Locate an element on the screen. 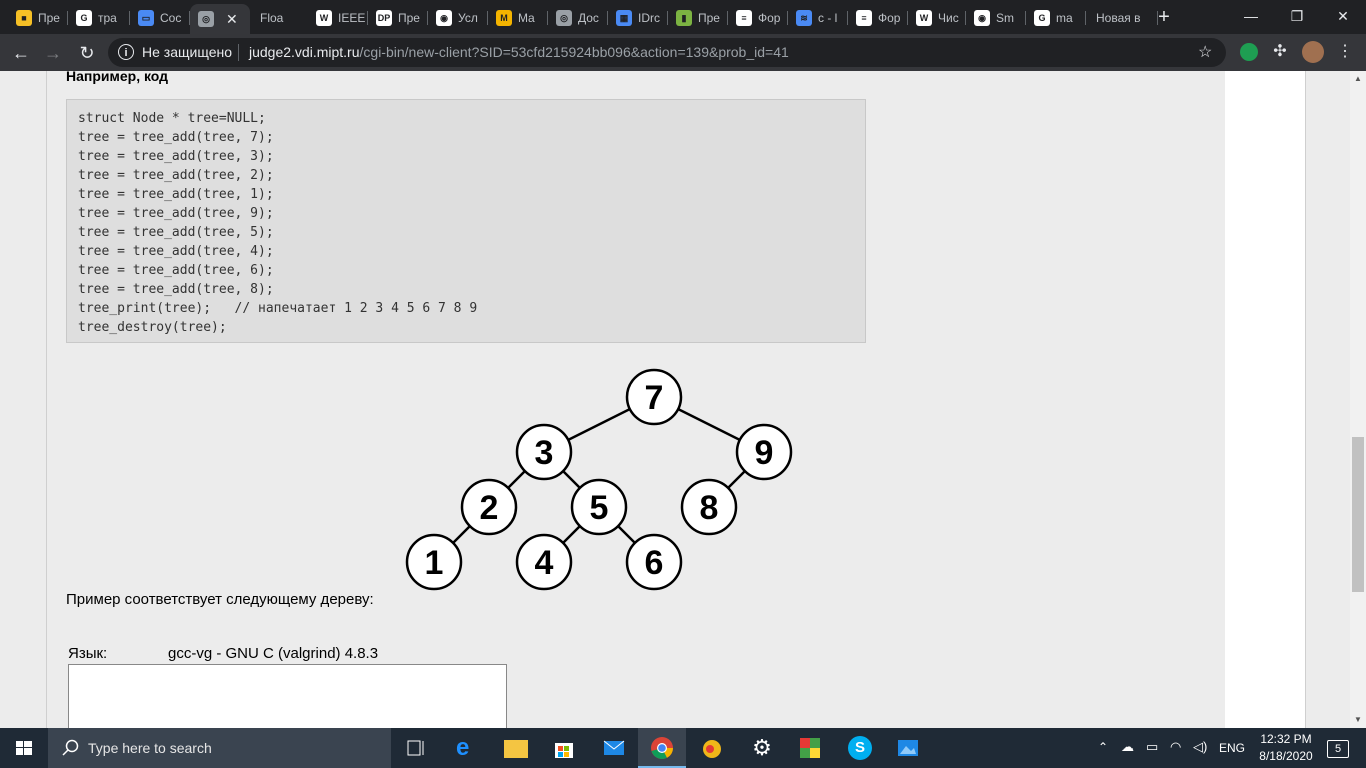 The image size is (1366, 768). tree-node-label: 8 is located at coordinates (709, 508).